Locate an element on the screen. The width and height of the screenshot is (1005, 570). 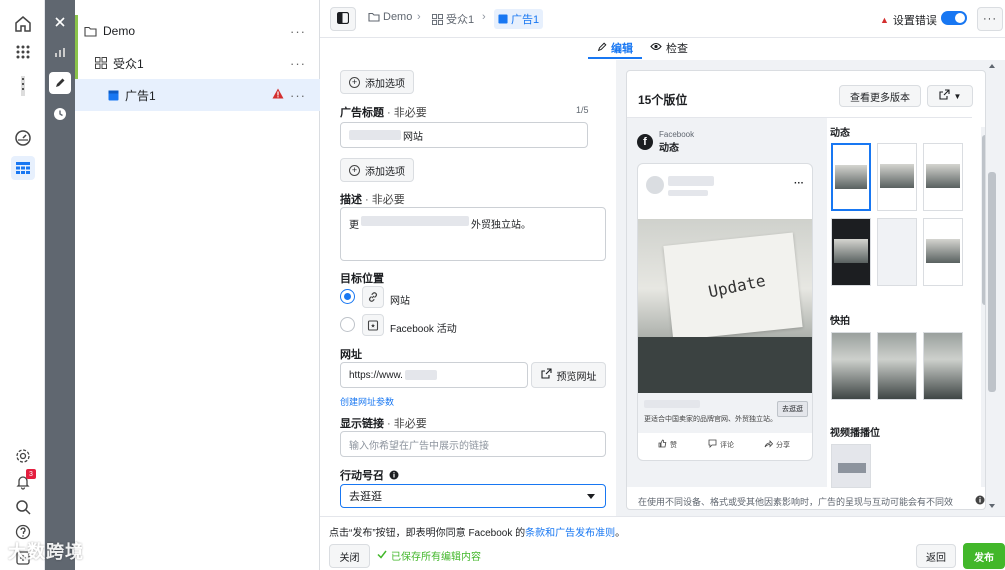
description-textarea: 更 外贸独立站。 is located at coordinates (473, 234).